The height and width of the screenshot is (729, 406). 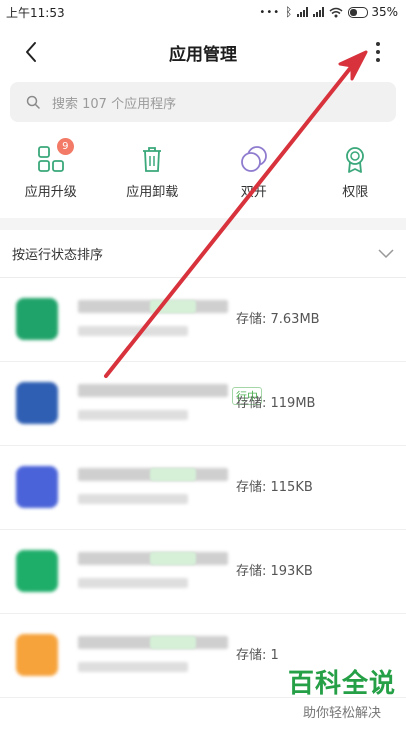 I want to click on quick-action-permissions: 权限, so click(x=355, y=179).